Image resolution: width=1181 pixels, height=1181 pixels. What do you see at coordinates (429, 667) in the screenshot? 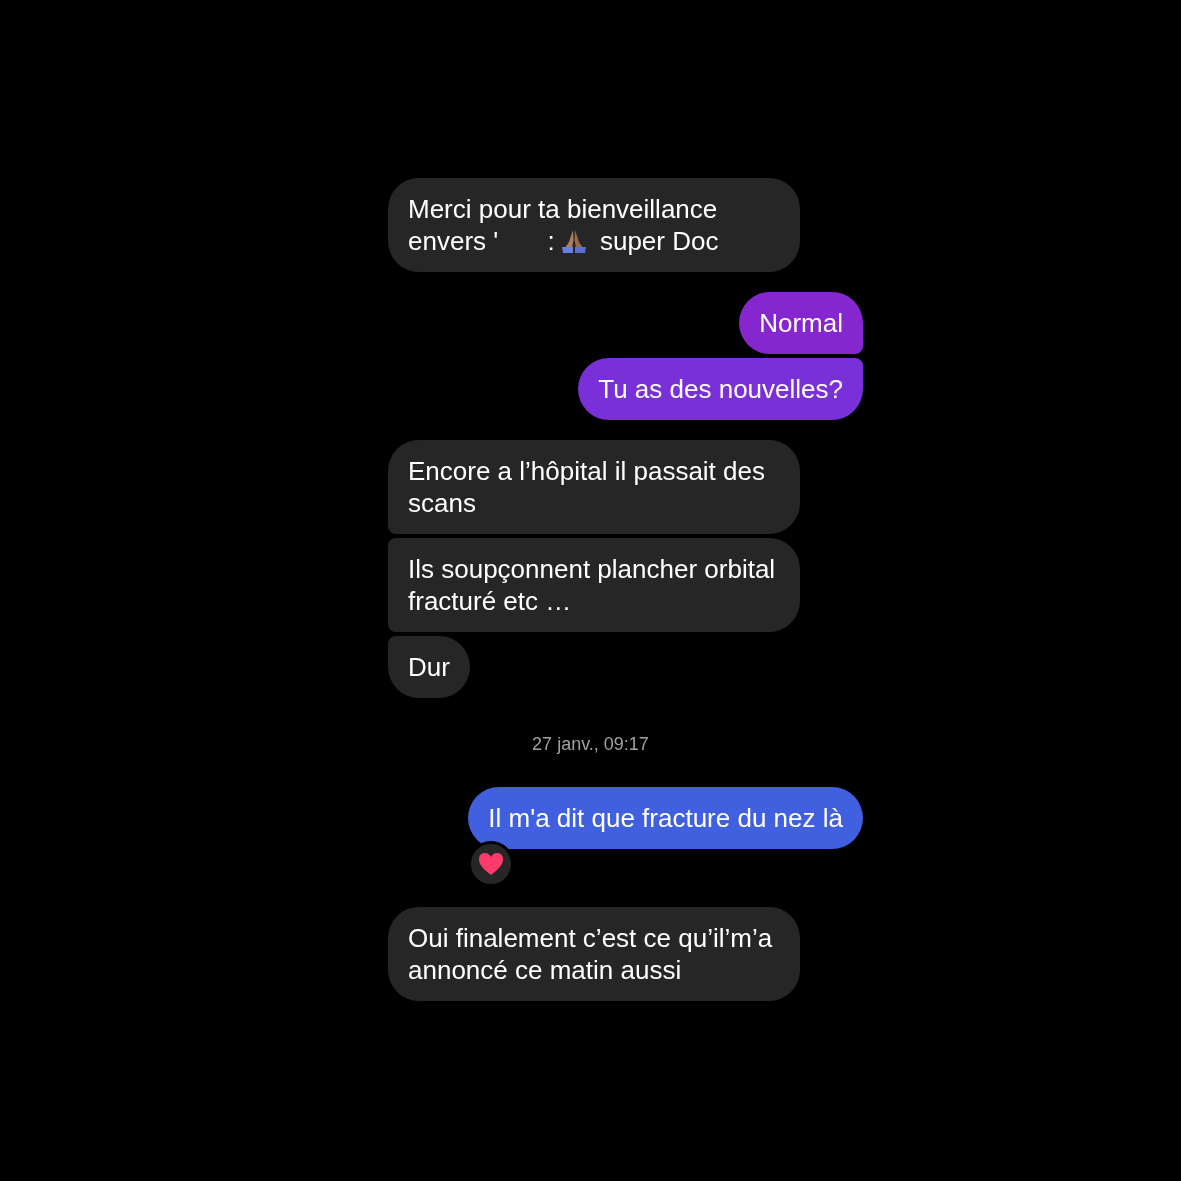
I see `received-message: Dur` at bounding box center [429, 667].